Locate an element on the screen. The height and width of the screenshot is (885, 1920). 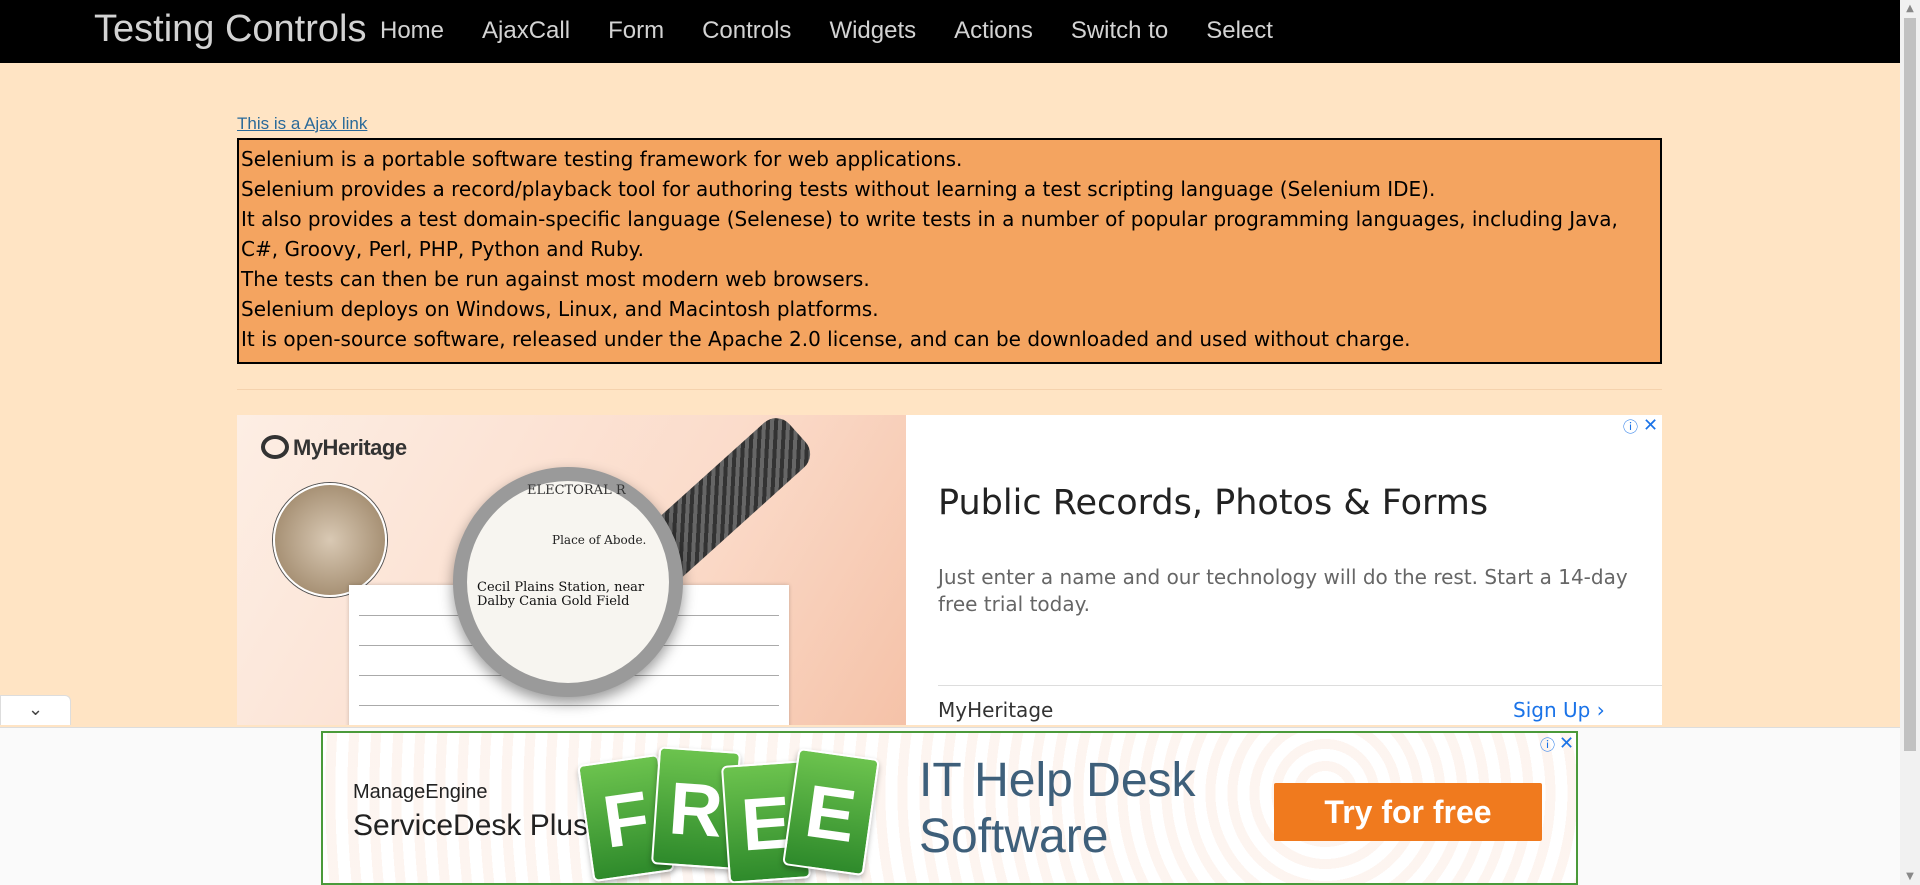
nav-item-actions: Actions is located at coordinates (993, 31).